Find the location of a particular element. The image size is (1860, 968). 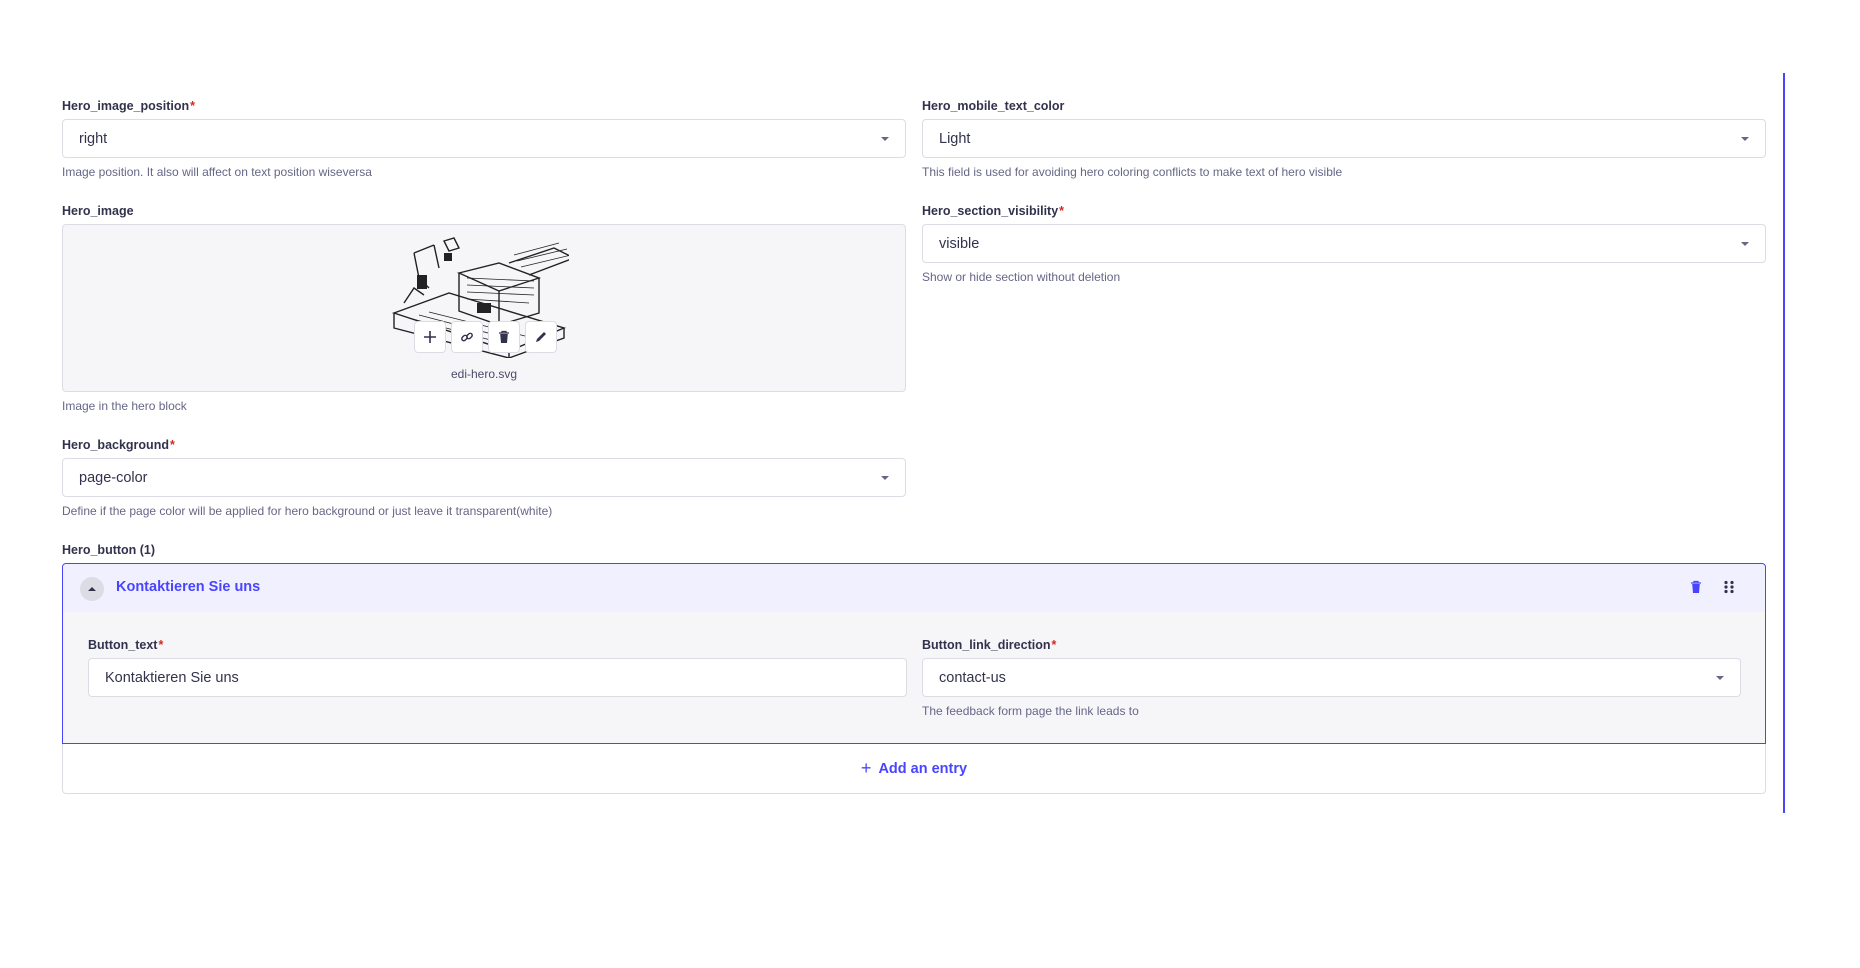

label-text: Hero_mobile_text_color is located at coordinates (993, 106).